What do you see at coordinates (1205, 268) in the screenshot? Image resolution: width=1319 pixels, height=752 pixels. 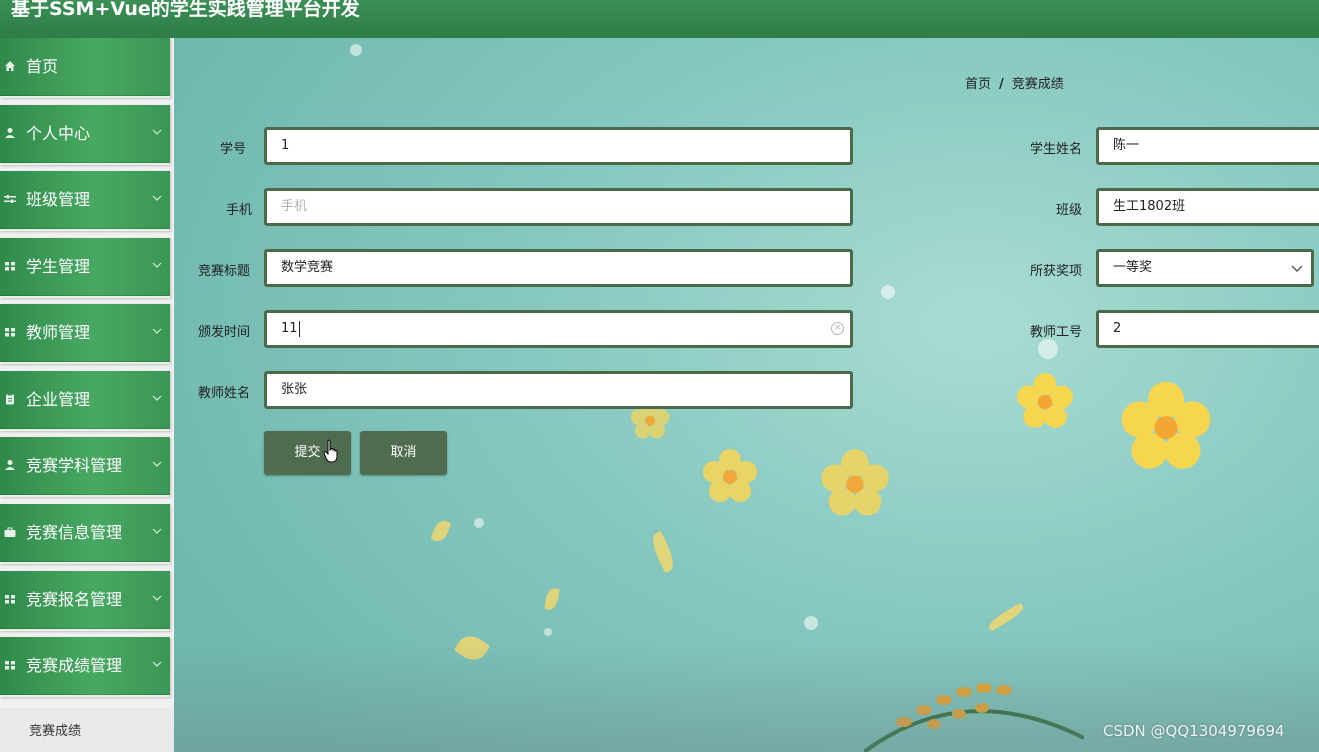 I see `award-select: 一等奖` at bounding box center [1205, 268].